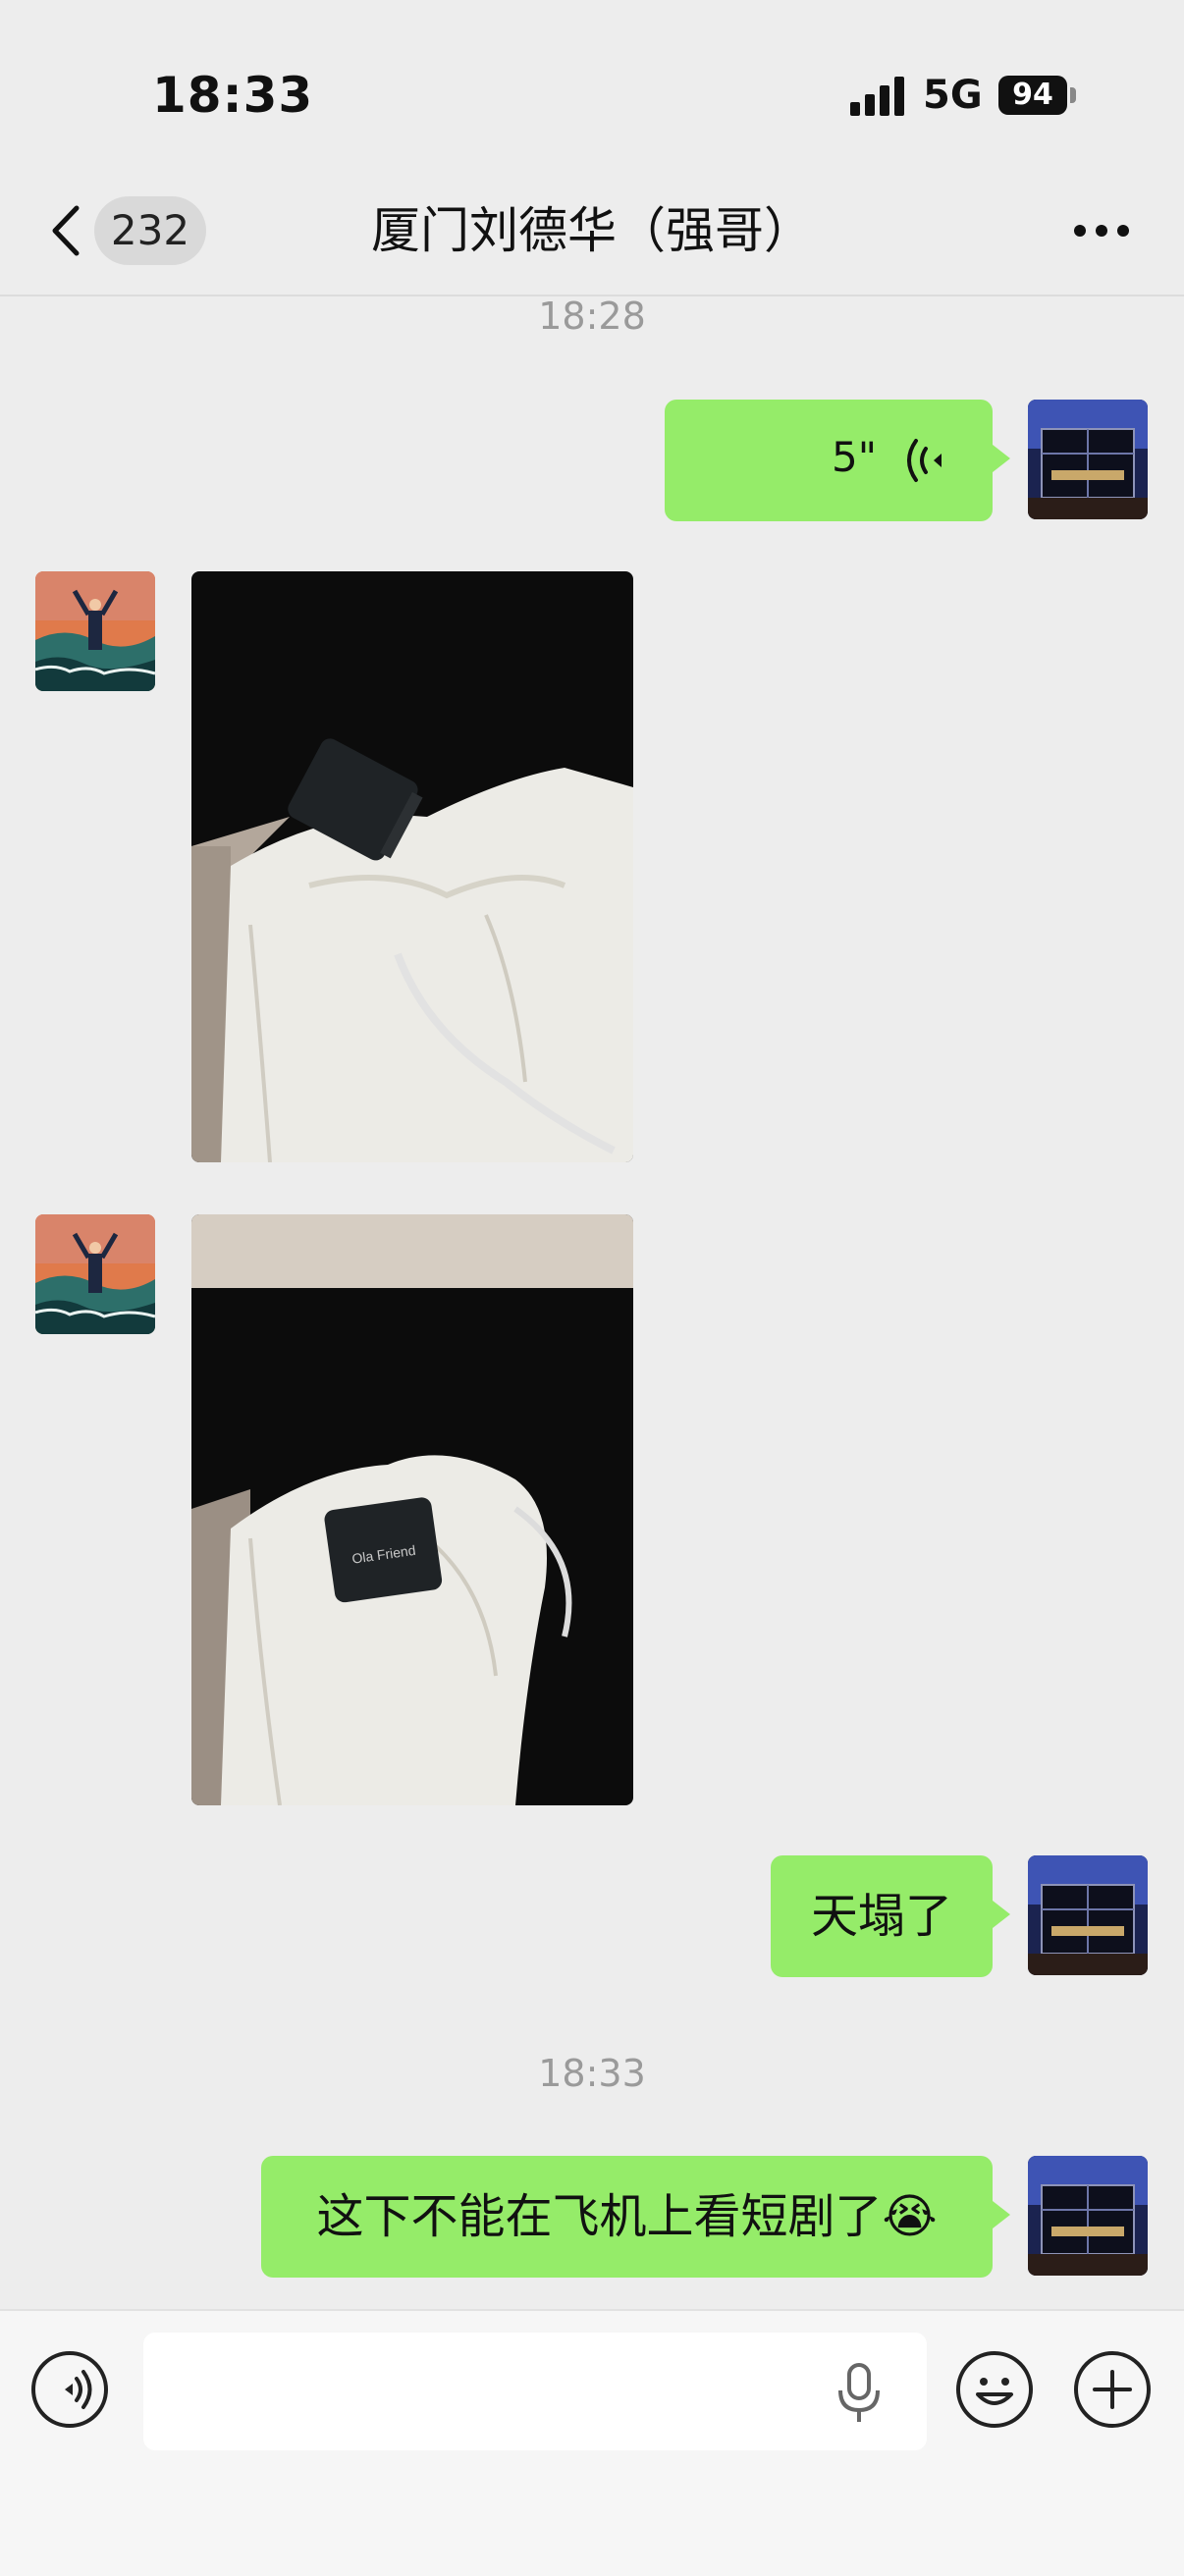  Describe the element at coordinates (592, 2073) in the screenshot. I see `message-timestamp: 18:33` at that location.